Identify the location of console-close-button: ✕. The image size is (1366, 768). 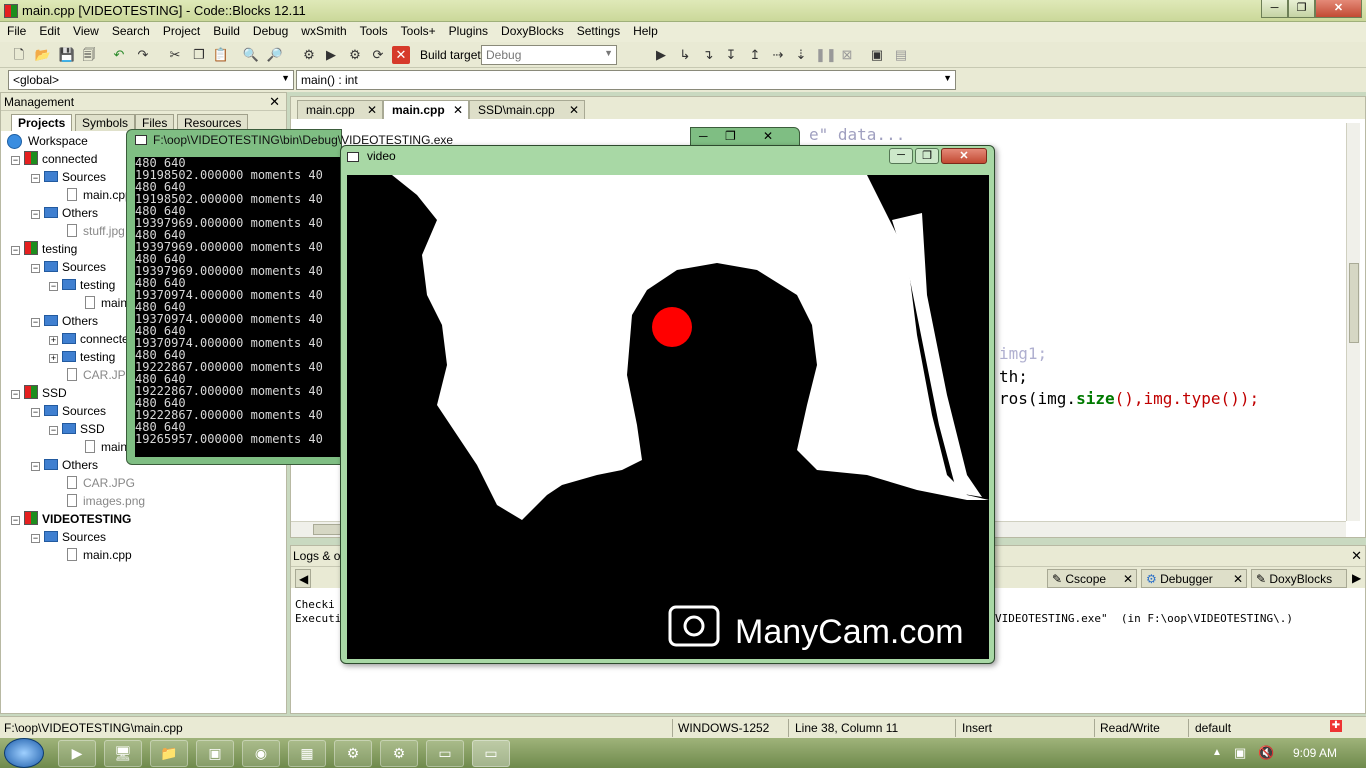
(768, 136).